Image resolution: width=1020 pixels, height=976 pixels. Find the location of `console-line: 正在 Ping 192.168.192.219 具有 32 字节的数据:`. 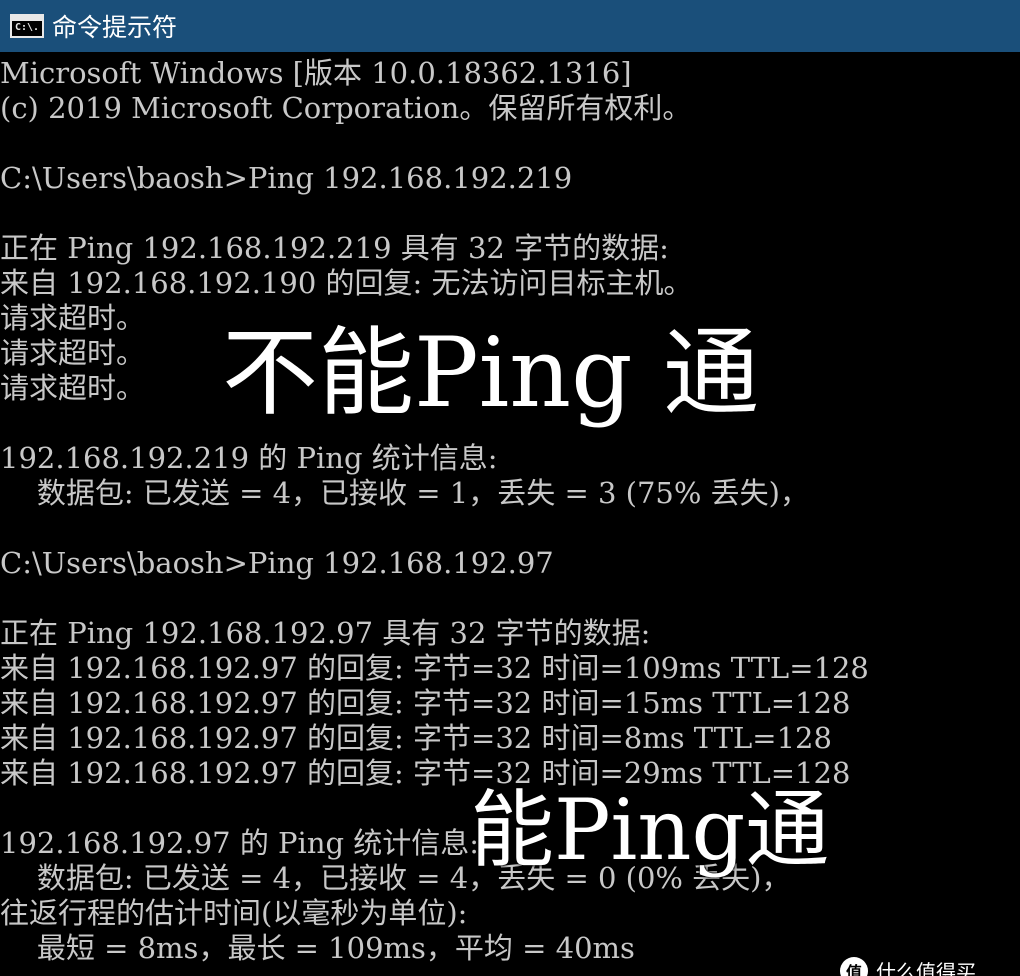

console-line: 正在 Ping 192.168.192.219 具有 32 字节的数据: is located at coordinates (334, 248).